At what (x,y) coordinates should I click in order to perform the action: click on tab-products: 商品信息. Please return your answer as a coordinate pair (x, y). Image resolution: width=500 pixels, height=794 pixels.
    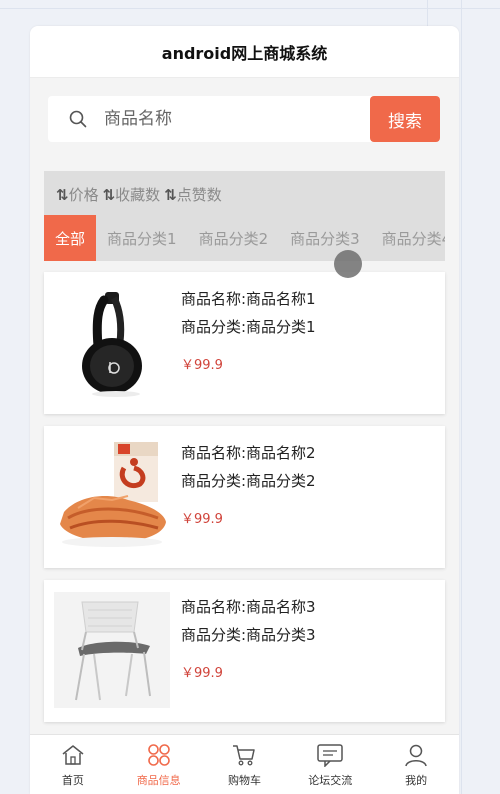
    Looking at the image, I should click on (159, 764).